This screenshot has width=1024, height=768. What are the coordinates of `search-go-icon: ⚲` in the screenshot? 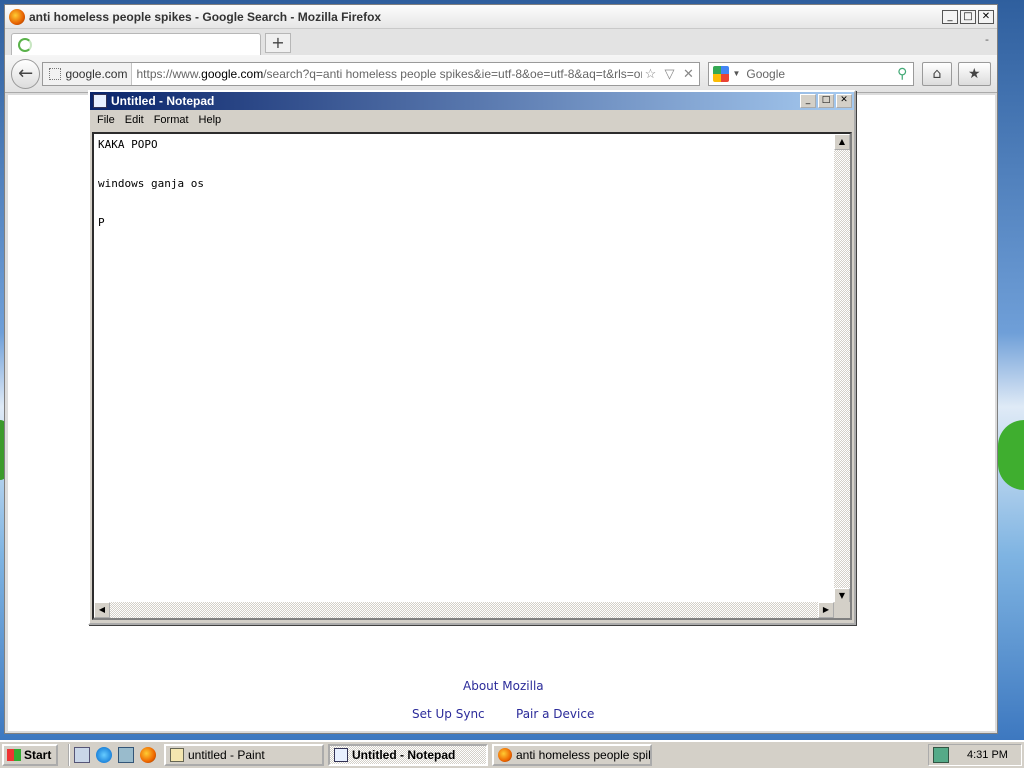 It's located at (902, 73).